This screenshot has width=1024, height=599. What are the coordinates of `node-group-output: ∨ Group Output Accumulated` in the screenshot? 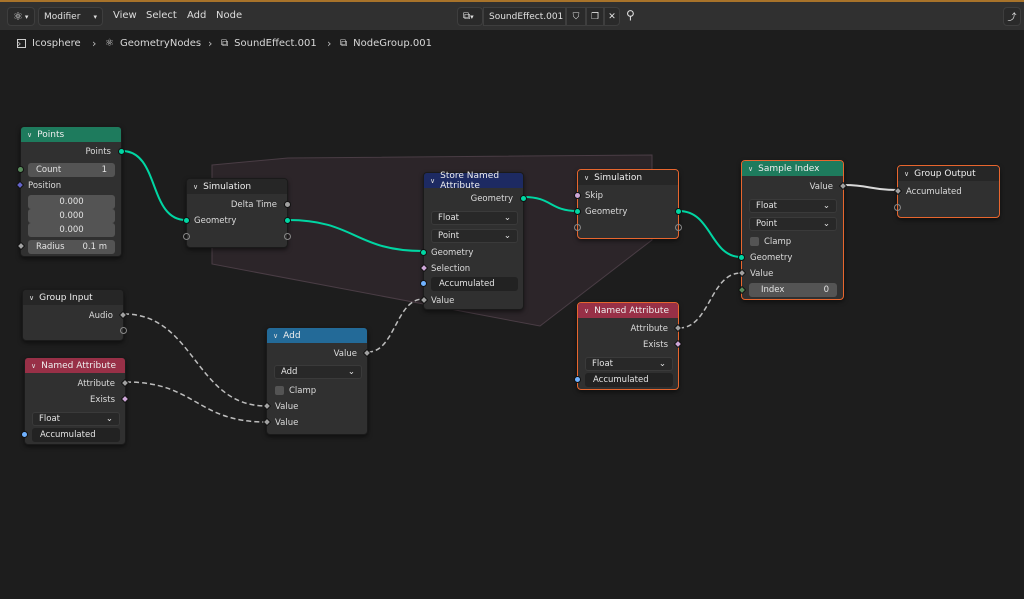 It's located at (946, 191).